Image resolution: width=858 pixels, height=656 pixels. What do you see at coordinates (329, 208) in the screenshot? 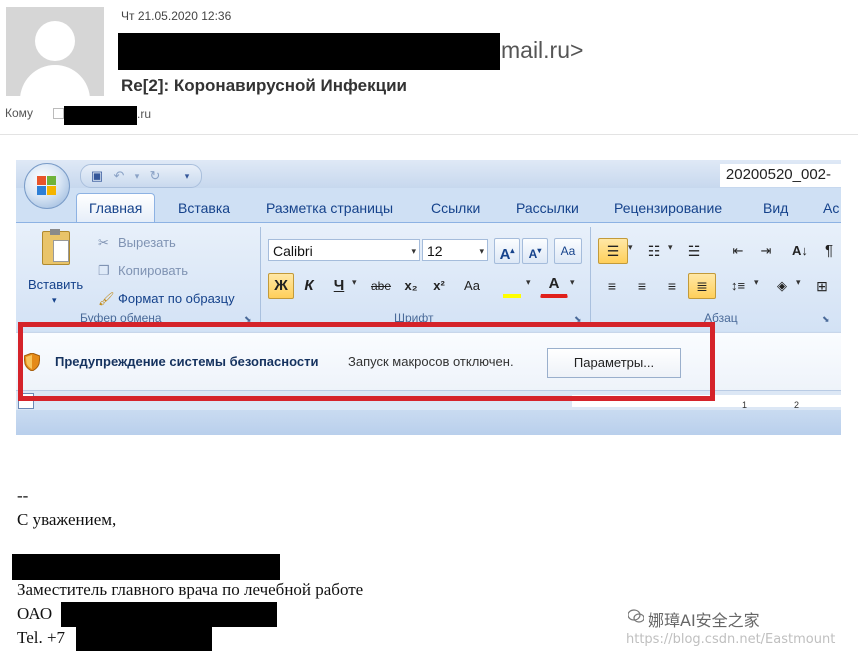
I see `tab-page-layout: Разметка страницы` at bounding box center [329, 208].